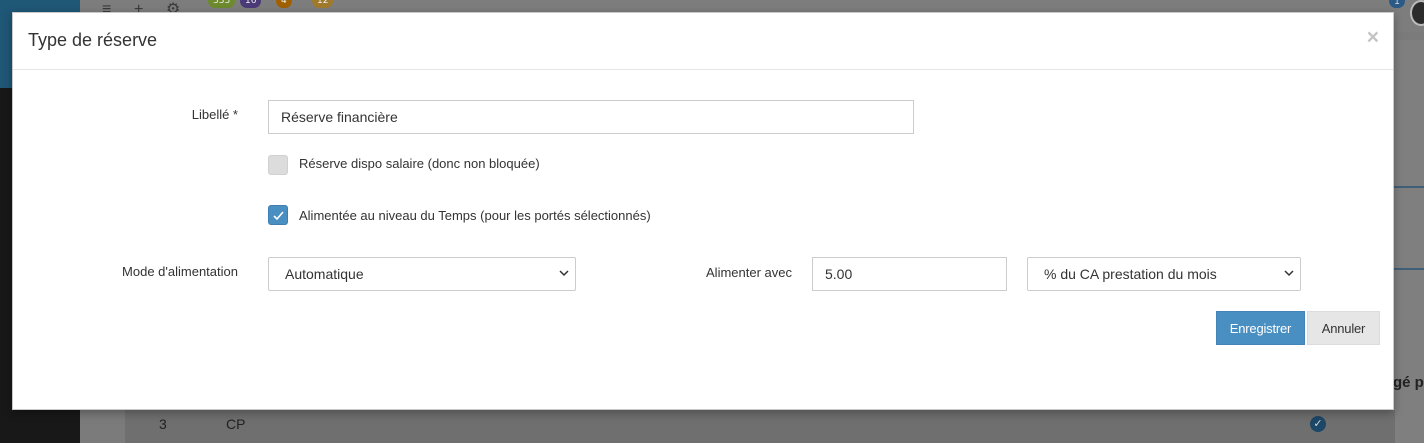 Image resolution: width=1424 pixels, height=443 pixels. I want to click on cancel-button: Annuler, so click(1343, 328).